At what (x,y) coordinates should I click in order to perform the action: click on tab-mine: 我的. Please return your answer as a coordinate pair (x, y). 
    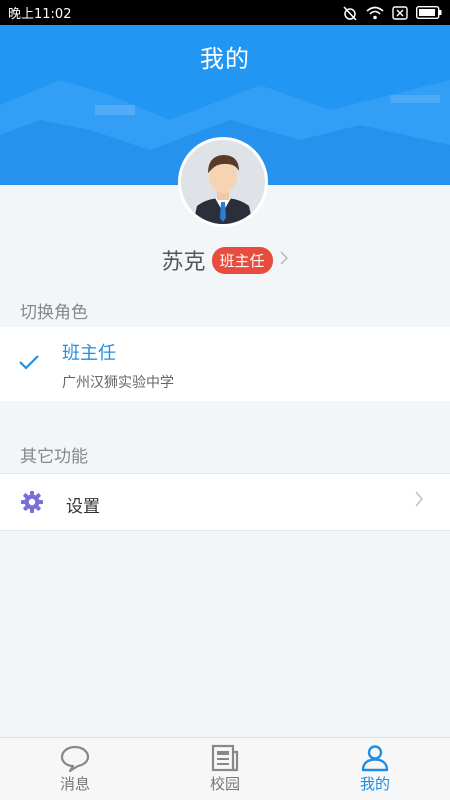
    Looking at the image, I should click on (375, 769).